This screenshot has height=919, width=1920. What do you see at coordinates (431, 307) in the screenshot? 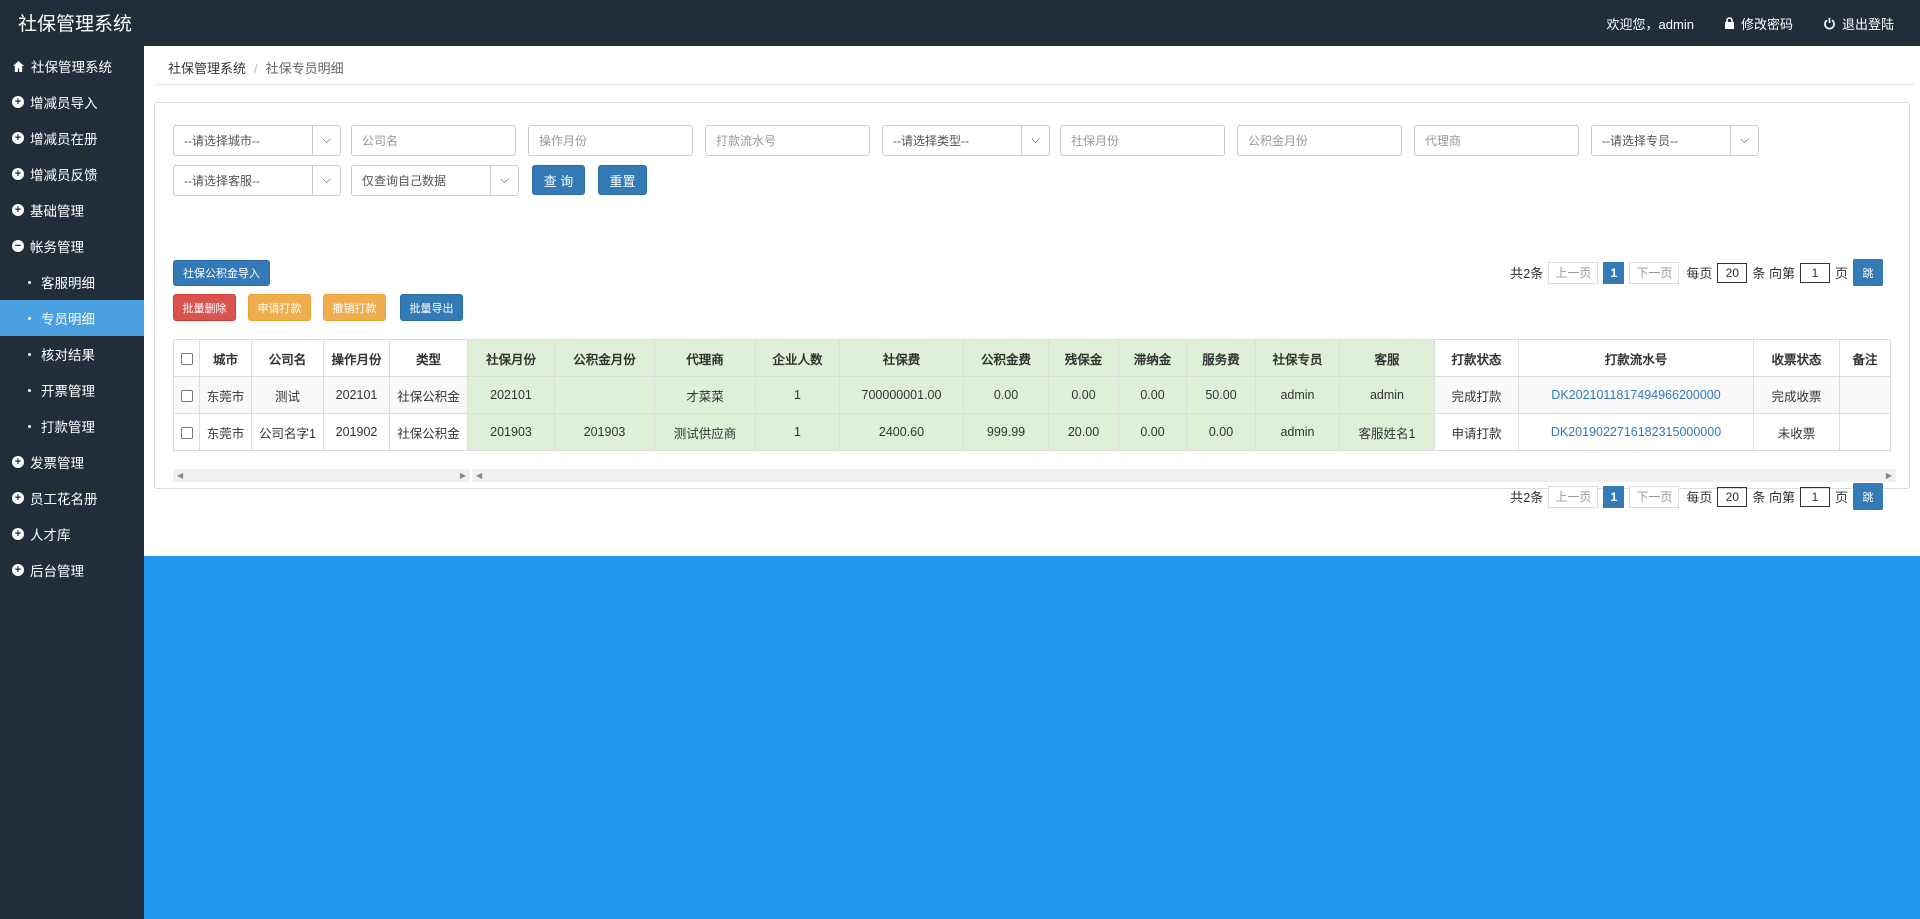
I see `batch-export-button: 批量导出` at bounding box center [431, 307].